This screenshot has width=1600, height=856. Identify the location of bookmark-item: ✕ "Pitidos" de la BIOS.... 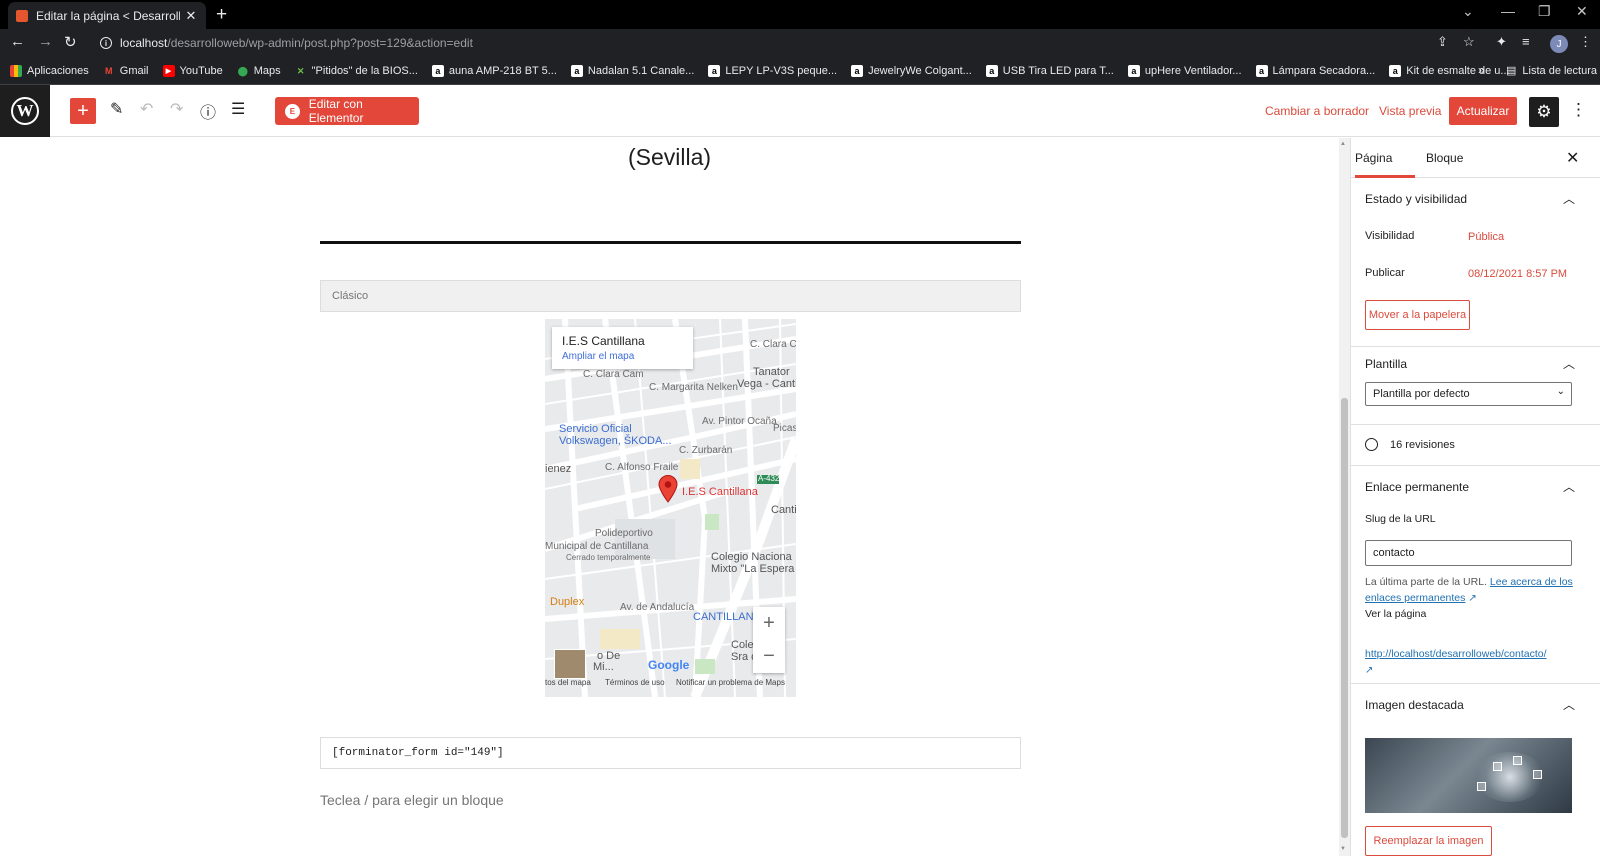
(356, 71).